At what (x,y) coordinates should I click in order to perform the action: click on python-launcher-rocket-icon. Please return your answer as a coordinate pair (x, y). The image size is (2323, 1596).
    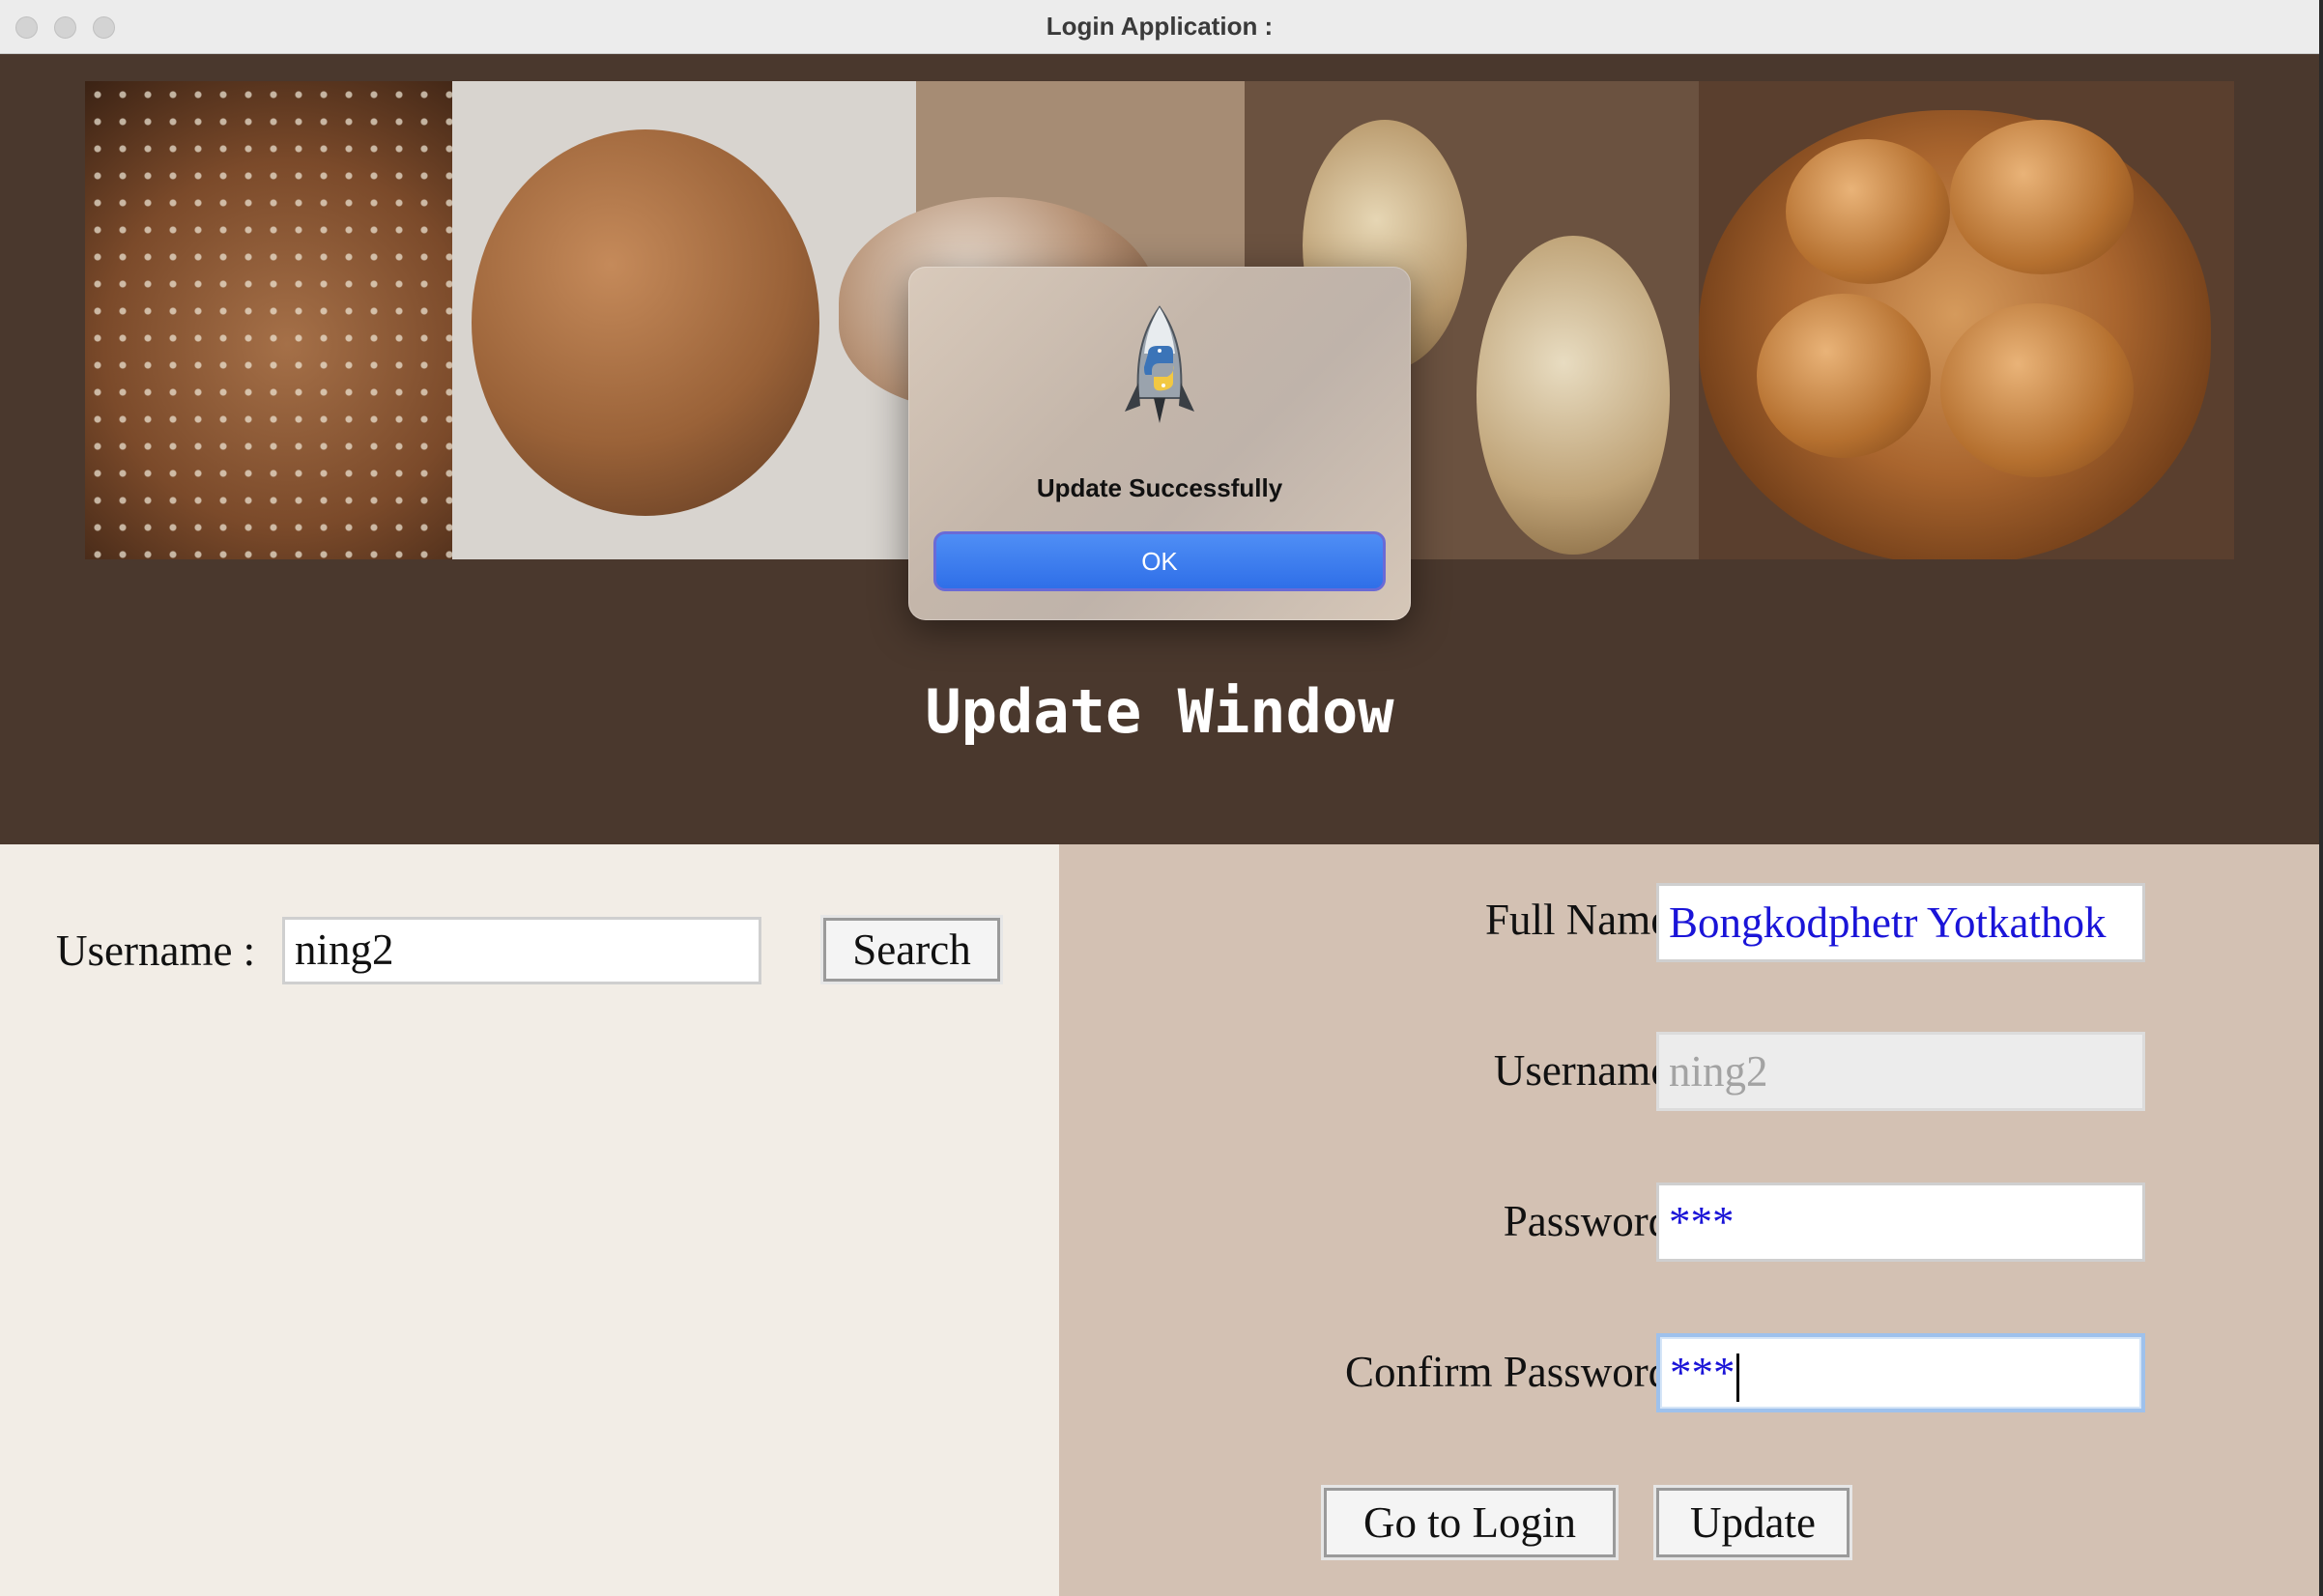
    Looking at the image, I should click on (1159, 364).